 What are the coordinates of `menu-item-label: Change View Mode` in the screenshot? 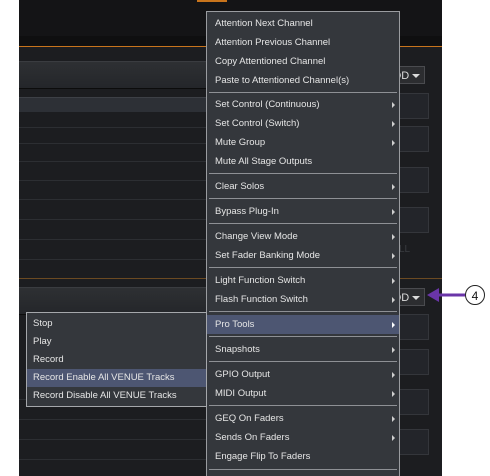 It's located at (256, 236).